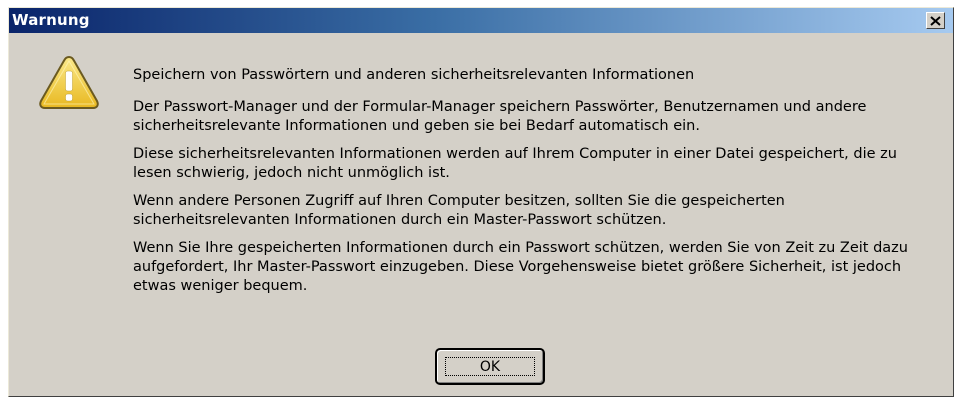 The image size is (957, 399). I want to click on close-button, so click(935, 20).